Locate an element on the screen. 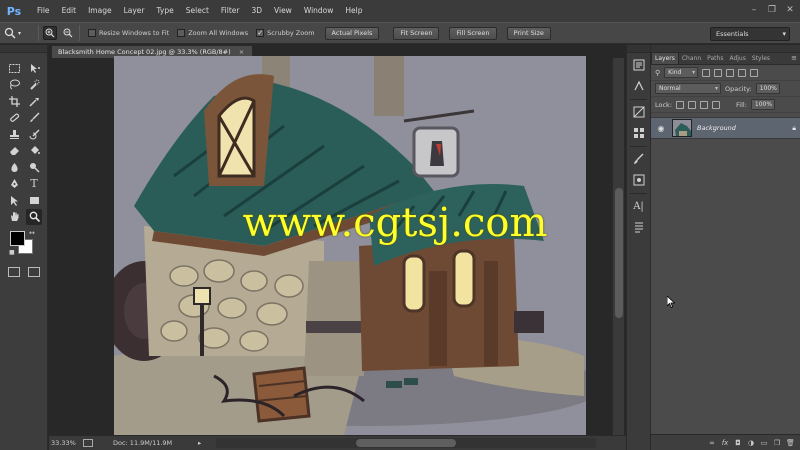 This screenshot has height=450, width=800. fill-input: 100% is located at coordinates (762, 104).